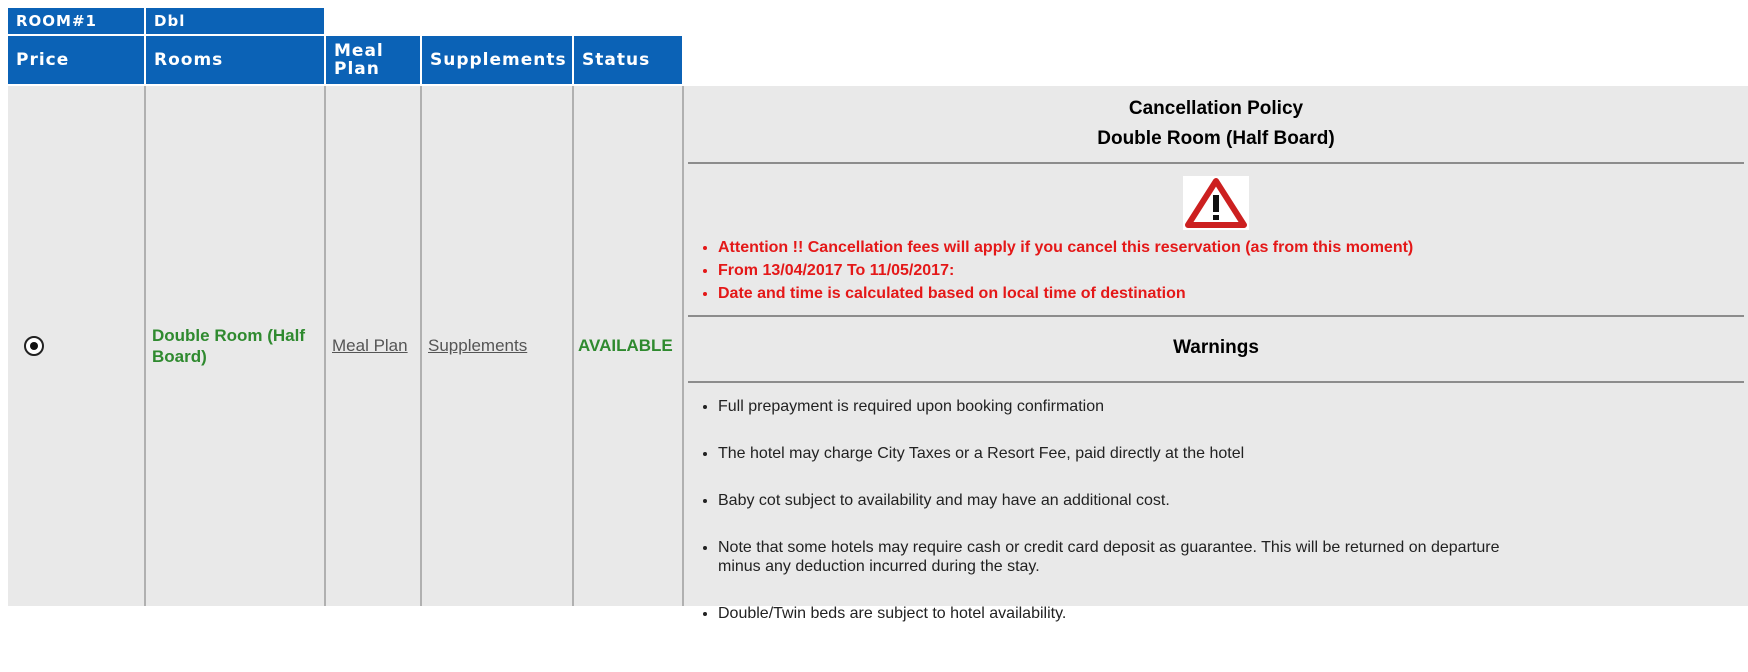  I want to click on room-name-cell: Double Room (Half Board), so click(235, 346).